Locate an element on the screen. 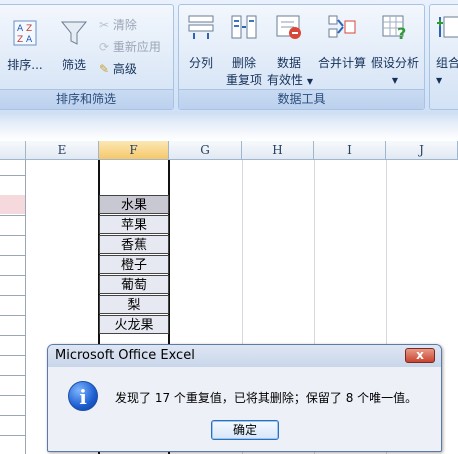 The height and width of the screenshot is (454, 458). reapply-label: 重新应用 is located at coordinates (136, 47).